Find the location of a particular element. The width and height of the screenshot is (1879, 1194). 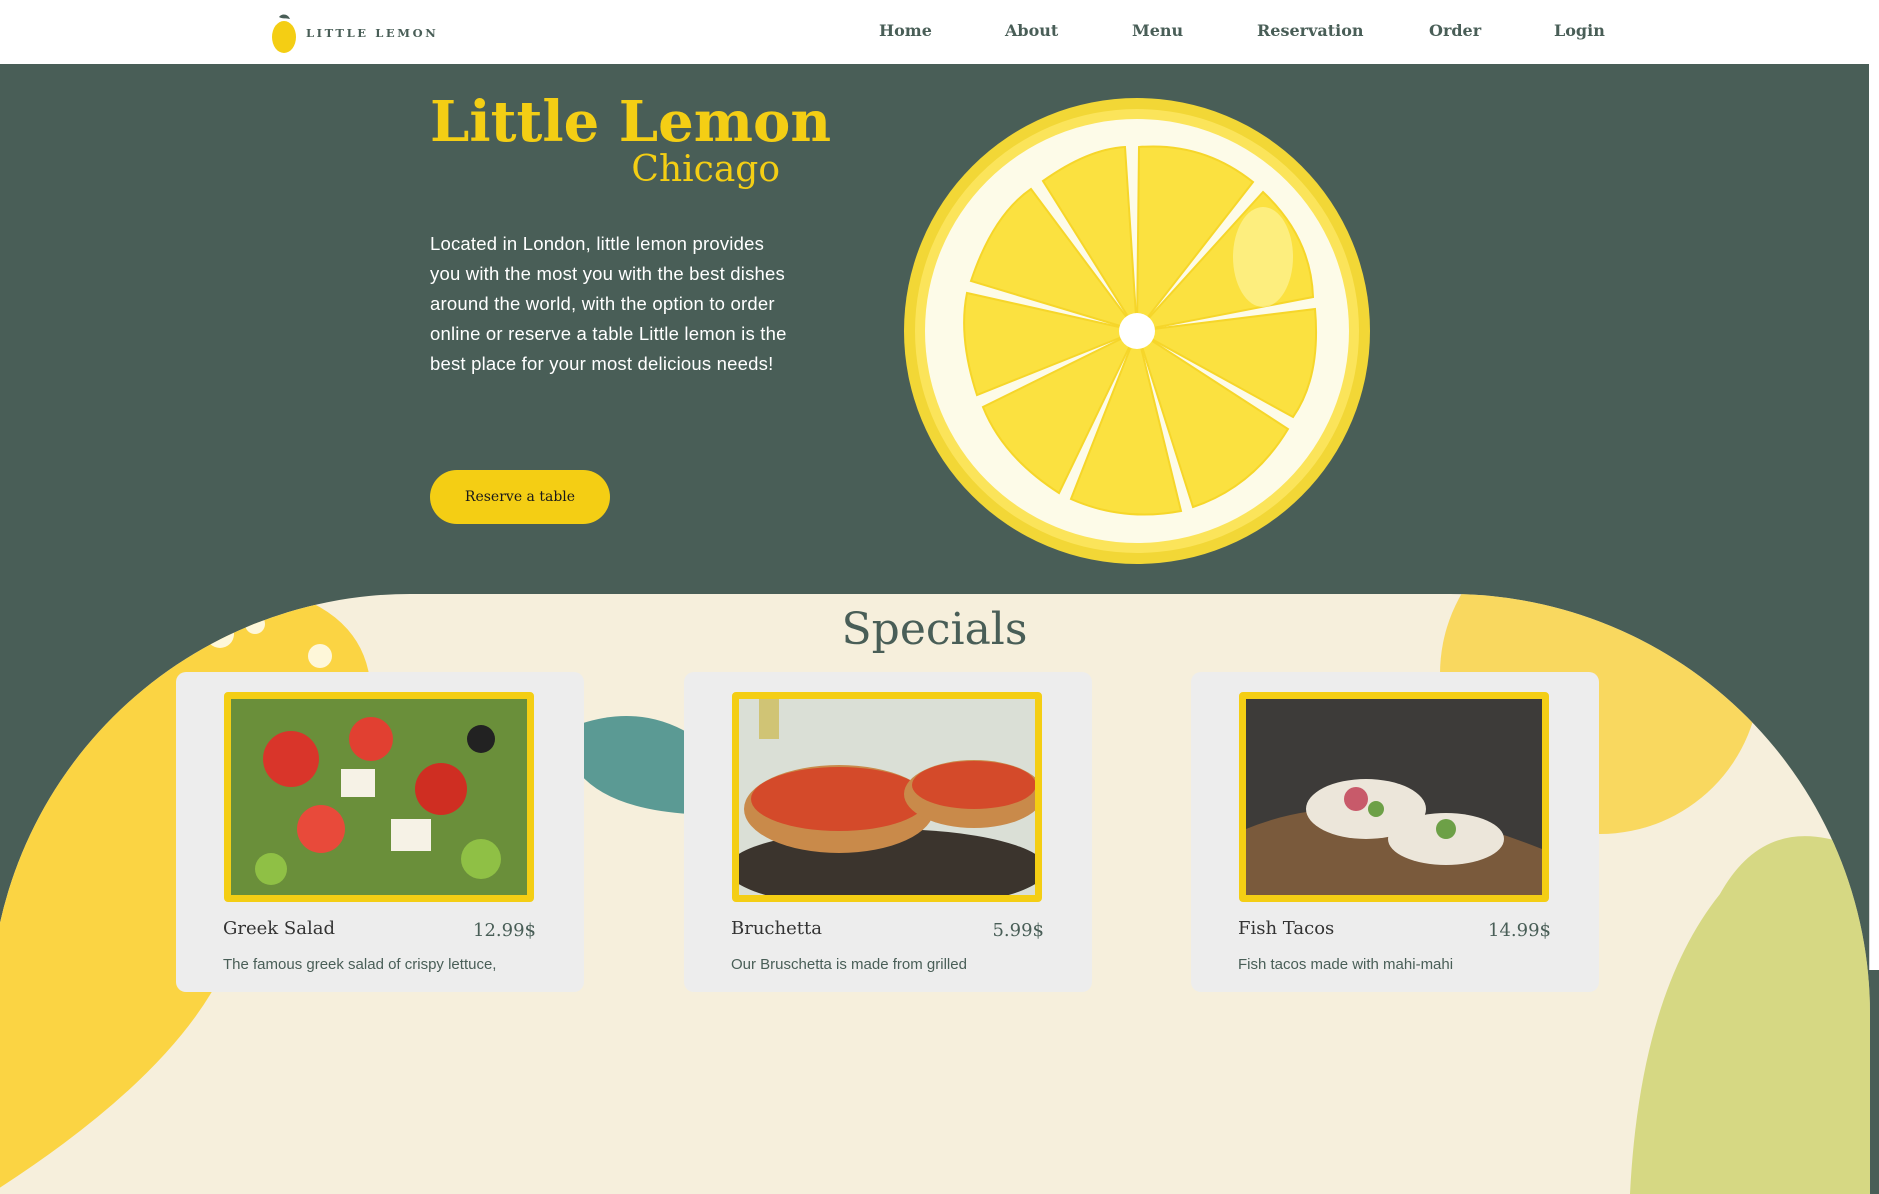

logo-text: LITTLE LEMON is located at coordinates (372, 33).